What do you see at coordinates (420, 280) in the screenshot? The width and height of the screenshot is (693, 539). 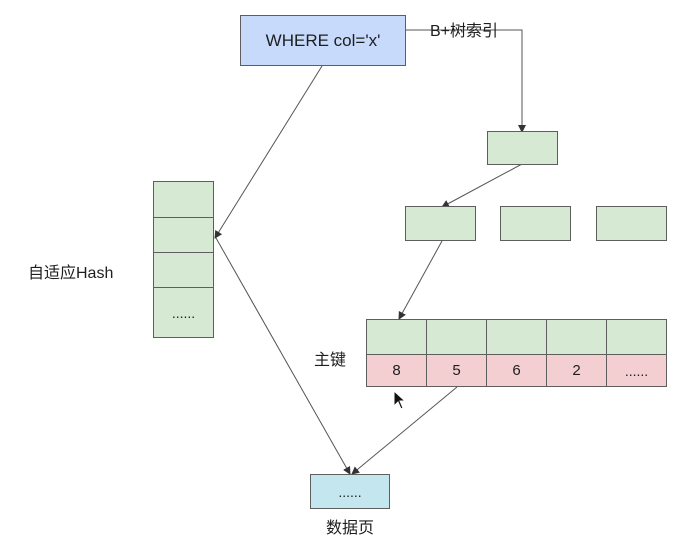 I see `arrow-level2-to-primary-key` at bounding box center [420, 280].